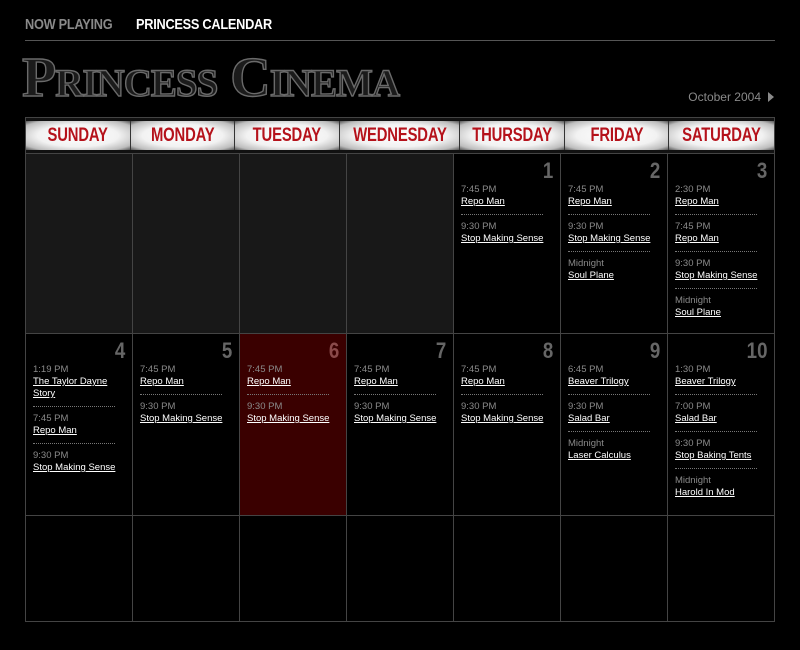 This screenshot has height=650, width=800. What do you see at coordinates (69, 24) in the screenshot?
I see `nav-now-playing: NOW PLAYING` at bounding box center [69, 24].